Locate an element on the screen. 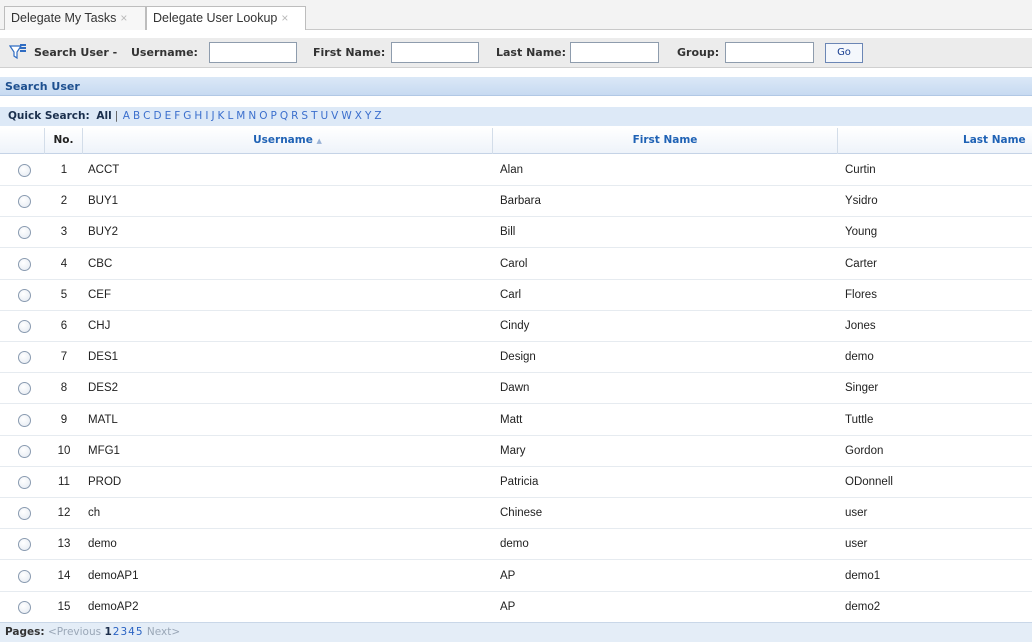 This screenshot has height=642, width=1032. table-row: 4 CBC Carol Carter is located at coordinates (516, 264).